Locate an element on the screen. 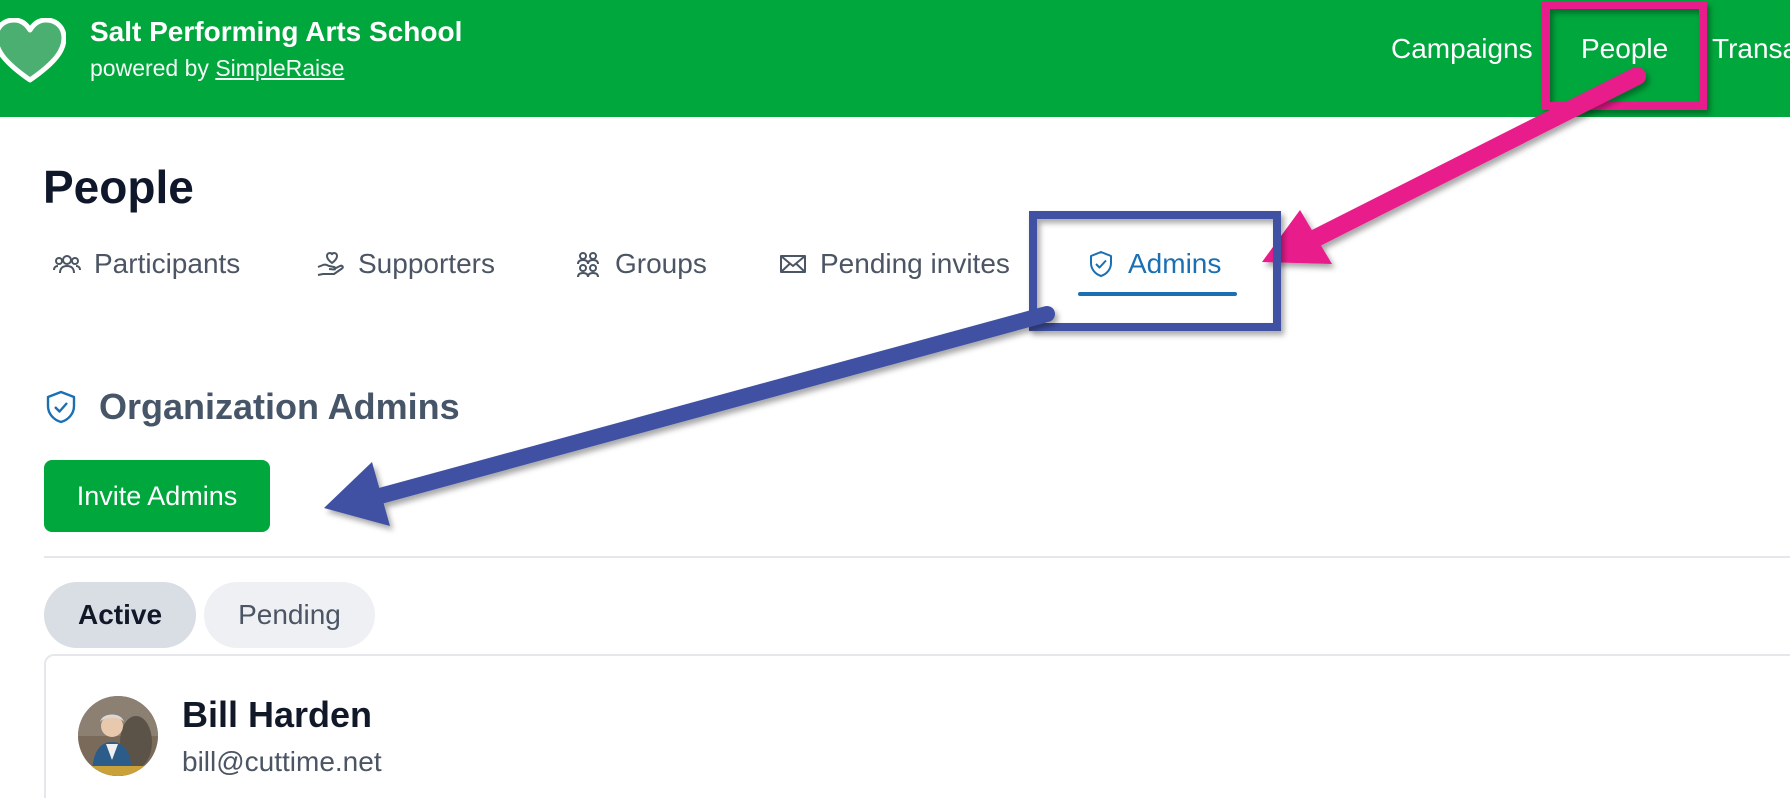  groups-icon is located at coordinates (588, 265).